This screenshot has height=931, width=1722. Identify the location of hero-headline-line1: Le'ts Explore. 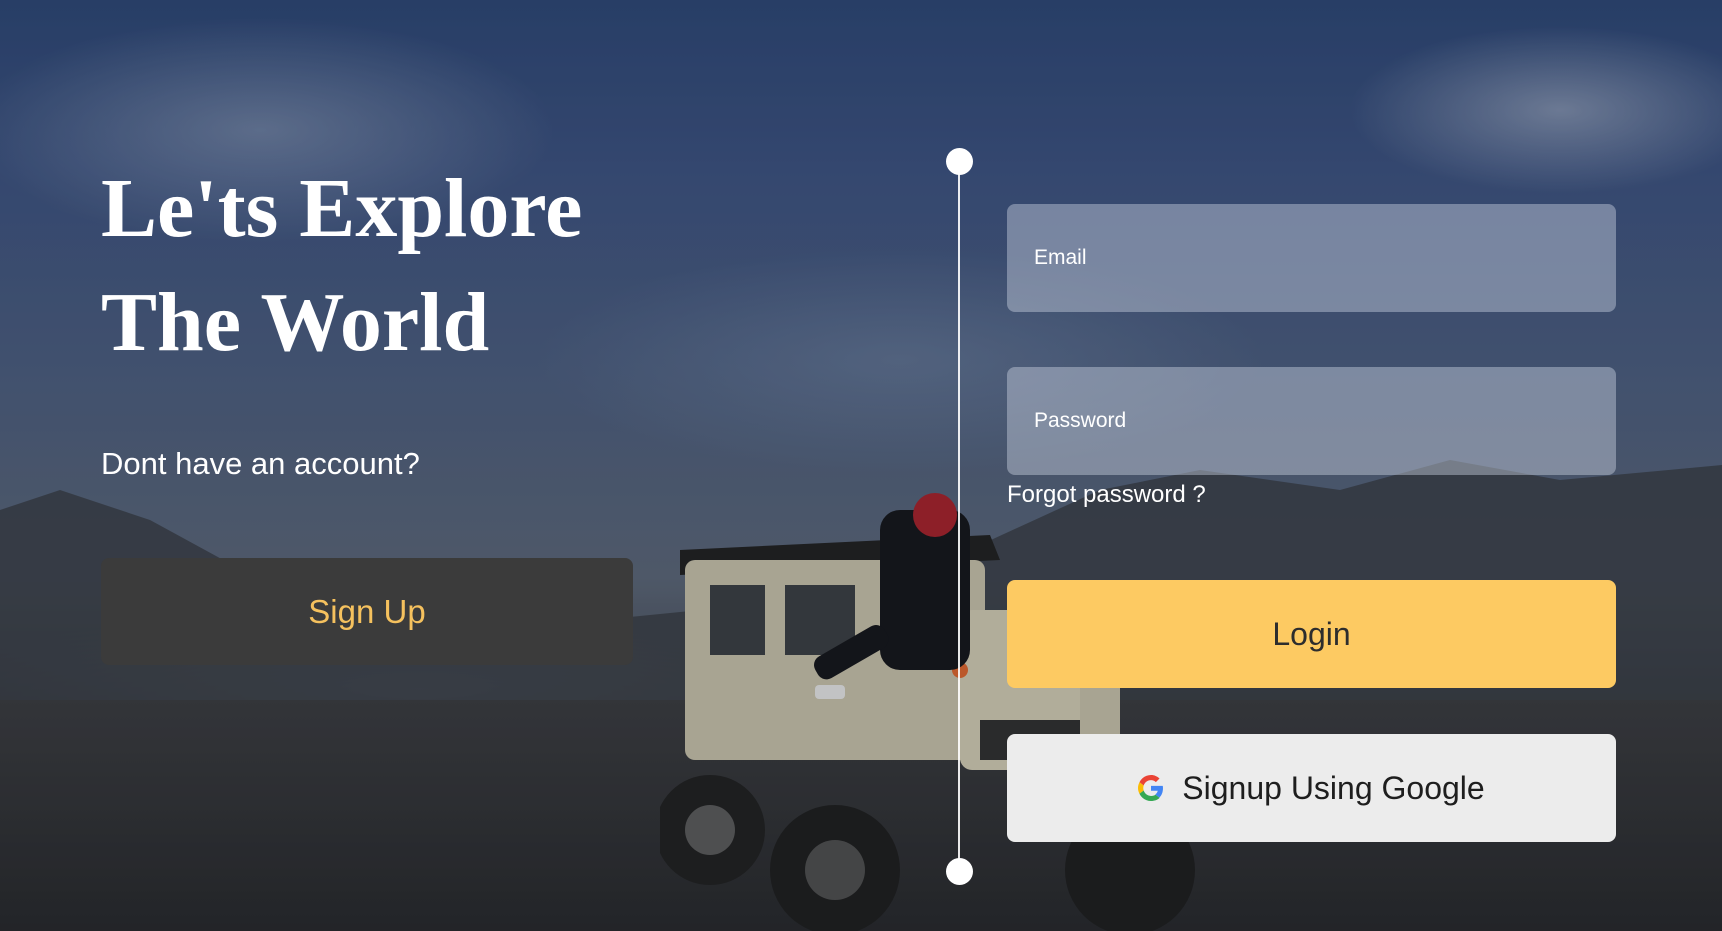
(342, 208).